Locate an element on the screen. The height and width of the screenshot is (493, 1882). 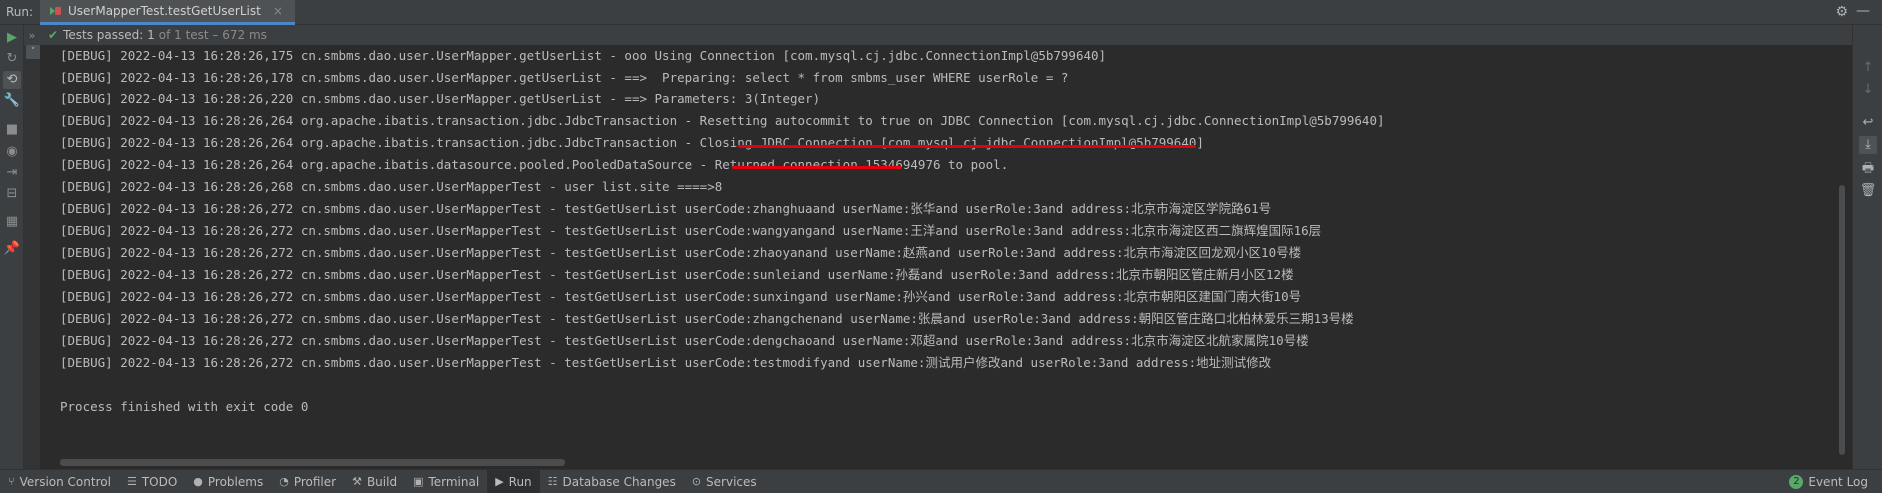
soft-wrap-icon: ↩ is located at coordinates (1868, 123).